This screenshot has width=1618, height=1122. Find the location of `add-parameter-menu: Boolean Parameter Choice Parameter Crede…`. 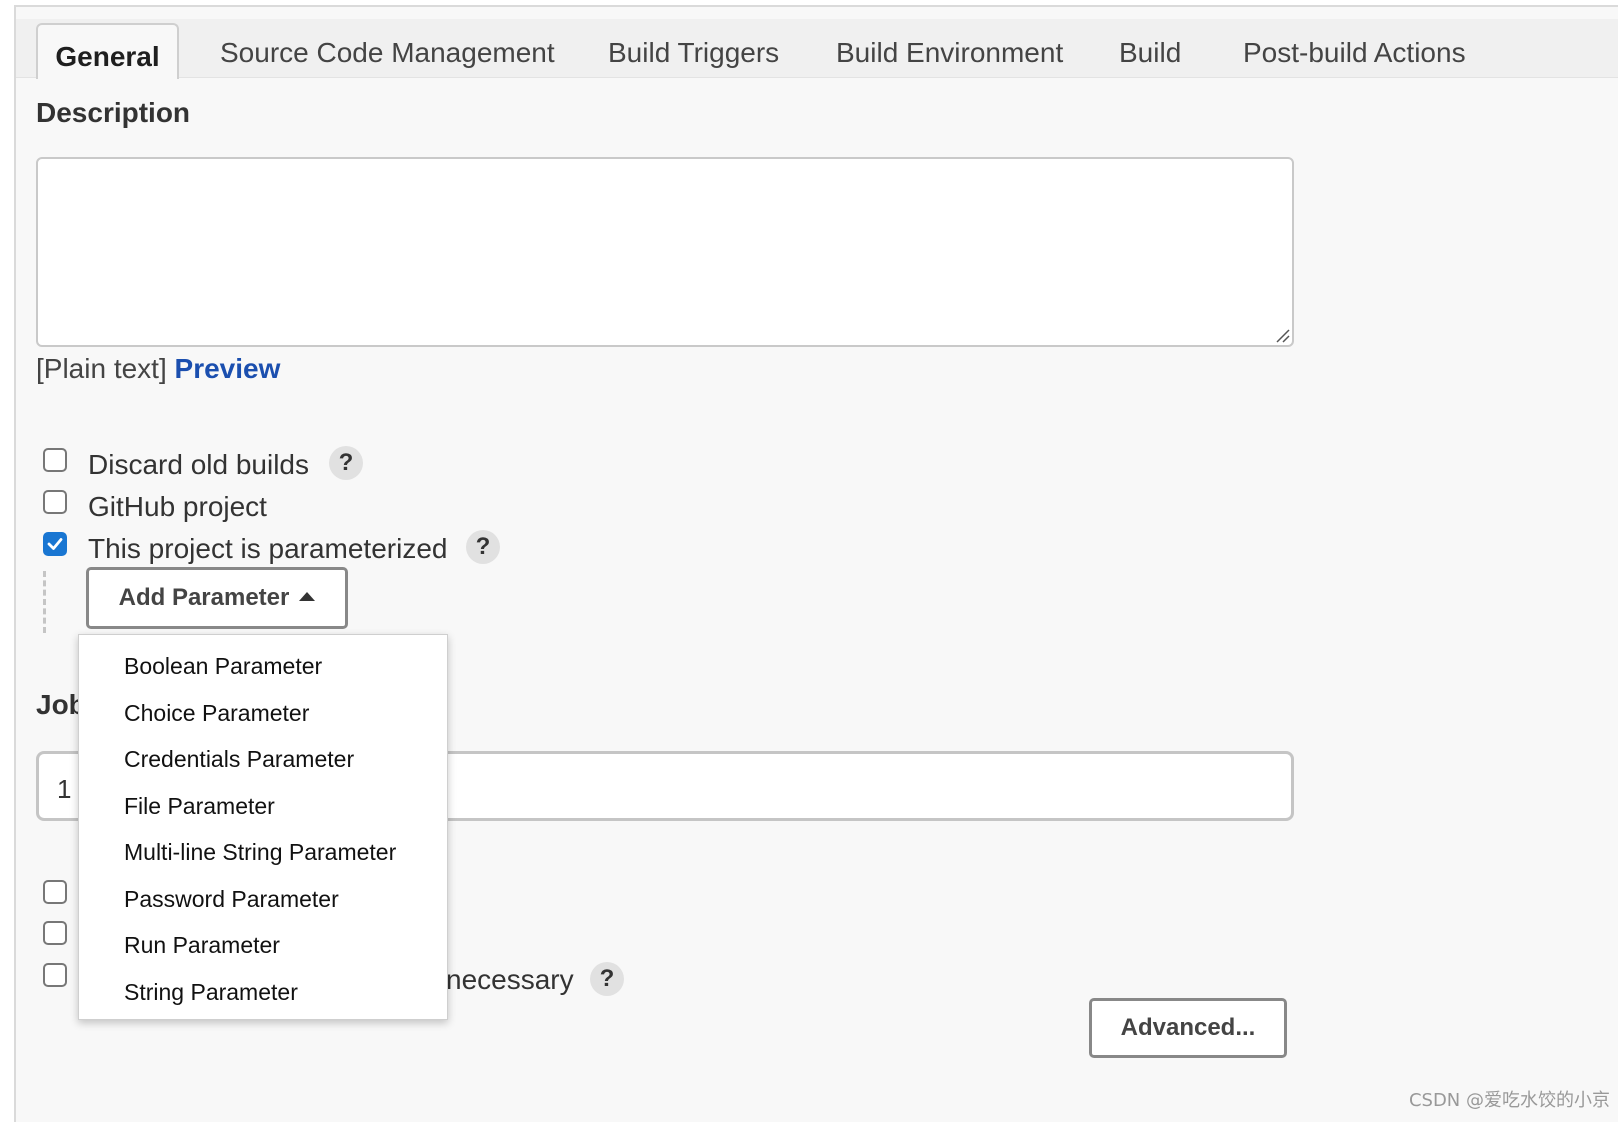

add-parameter-menu: Boolean Parameter Choice Parameter Crede… is located at coordinates (263, 827).